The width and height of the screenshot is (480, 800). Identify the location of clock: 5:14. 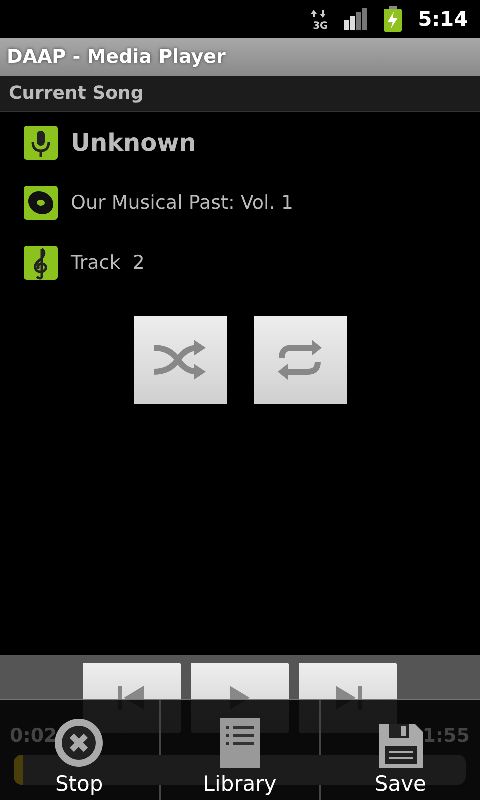
(443, 19).